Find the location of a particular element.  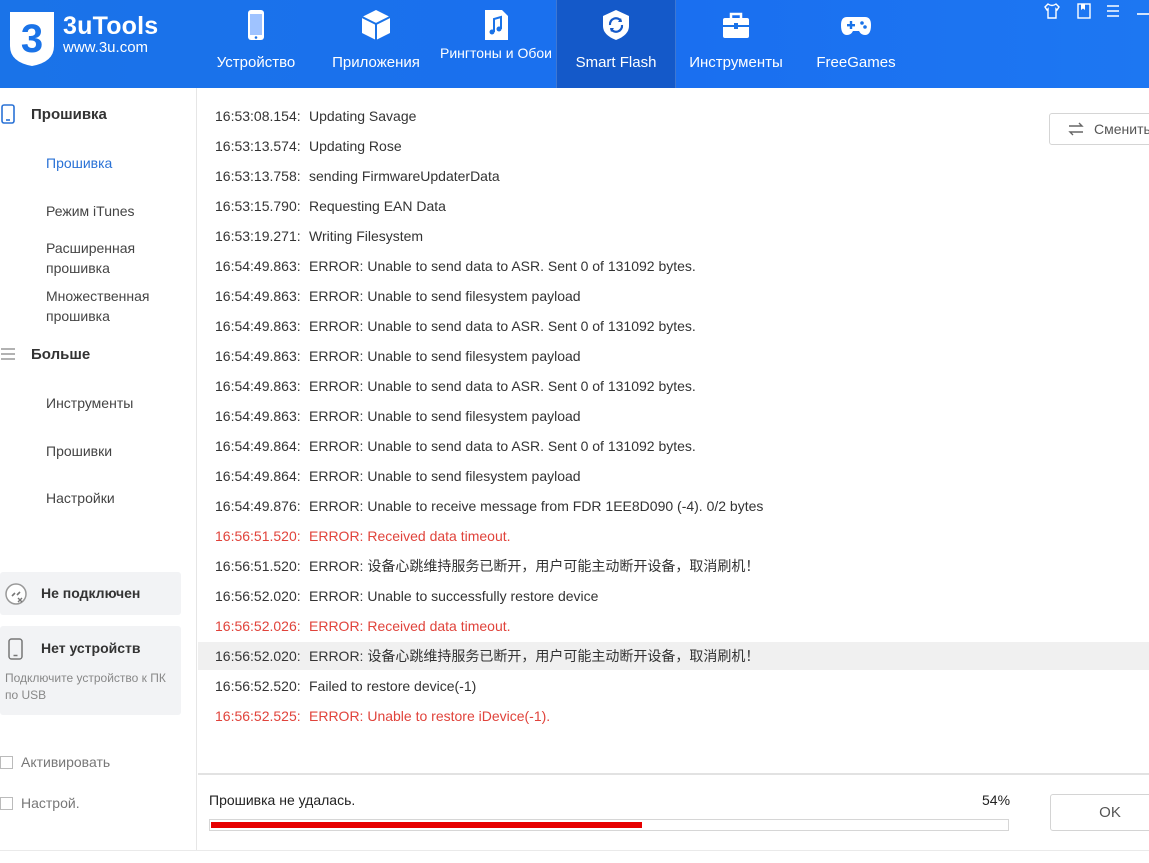

sidebar-section-flash: Прошивка is located at coordinates (53, 114).